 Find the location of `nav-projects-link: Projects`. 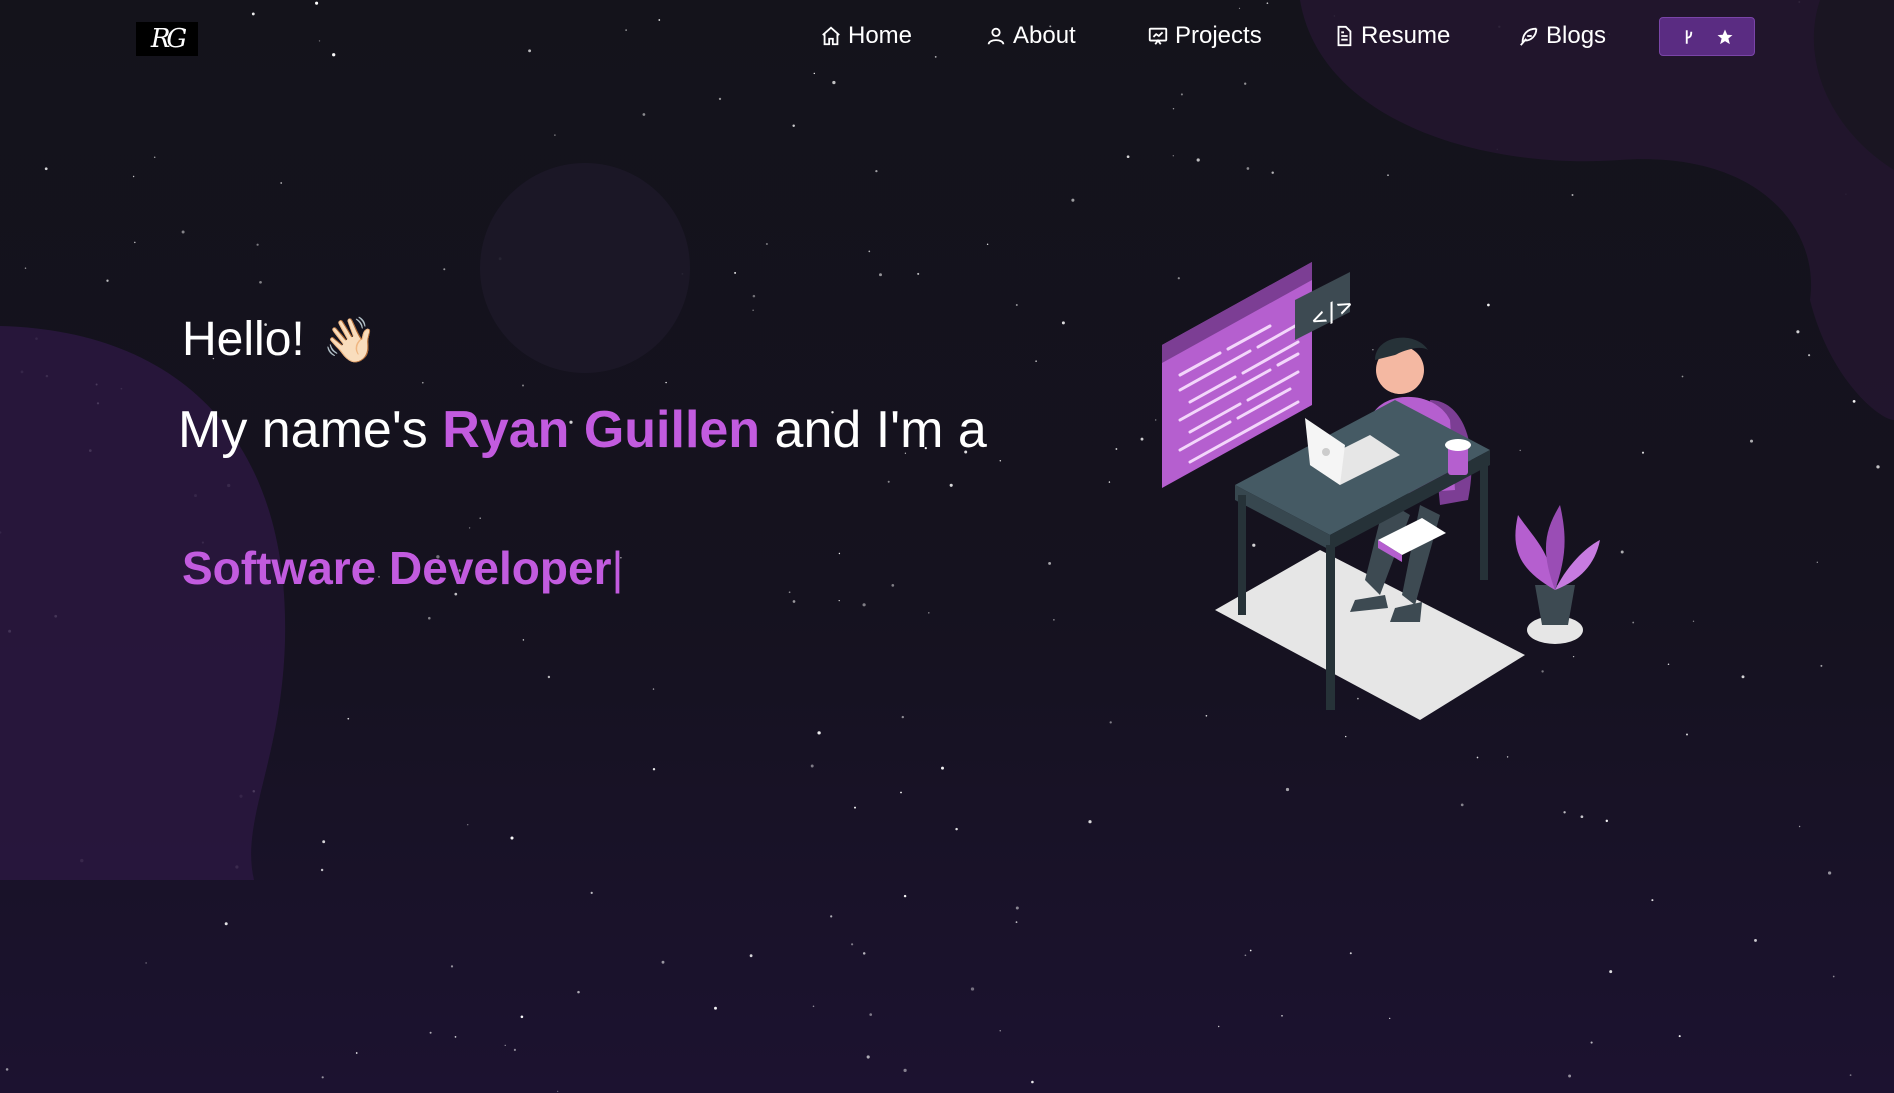

nav-projects-link: Projects is located at coordinates (1204, 36).